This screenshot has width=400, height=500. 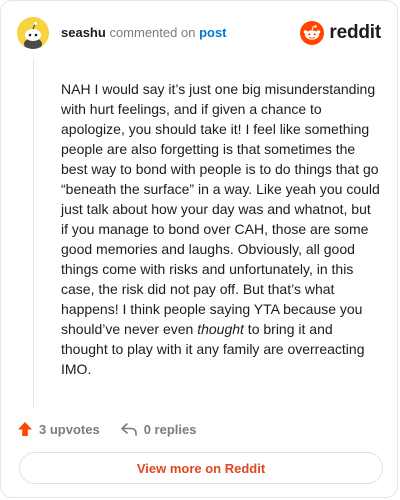 I want to click on view-more-label: View more on Reddit, so click(x=201, y=468).